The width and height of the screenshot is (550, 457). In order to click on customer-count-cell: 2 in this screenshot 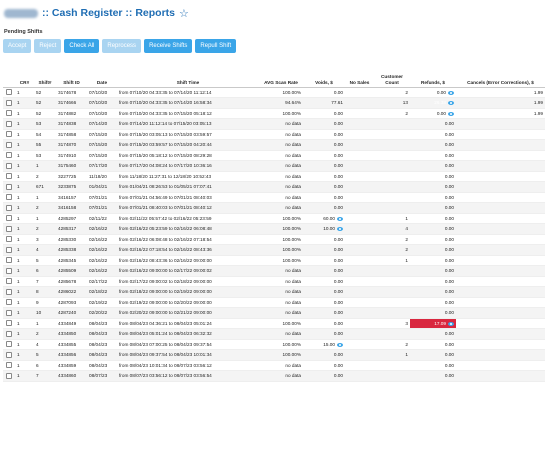, I will do `click(406, 113)`.